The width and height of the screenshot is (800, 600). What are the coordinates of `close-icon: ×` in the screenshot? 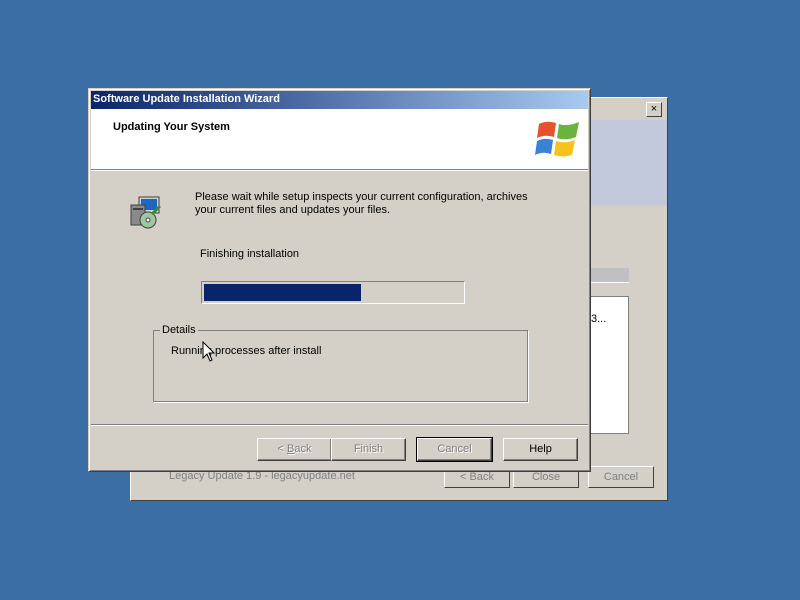 It's located at (654, 109).